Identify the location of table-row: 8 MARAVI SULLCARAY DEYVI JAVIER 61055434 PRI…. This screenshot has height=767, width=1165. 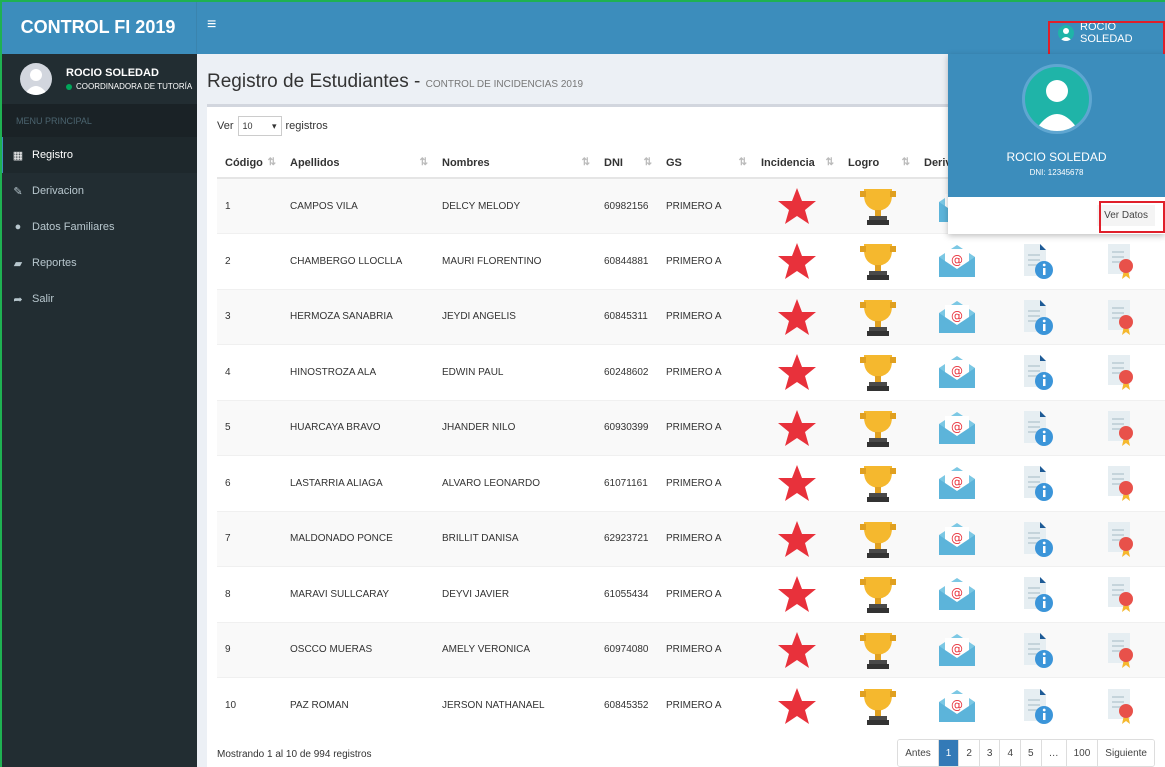
(691, 594).